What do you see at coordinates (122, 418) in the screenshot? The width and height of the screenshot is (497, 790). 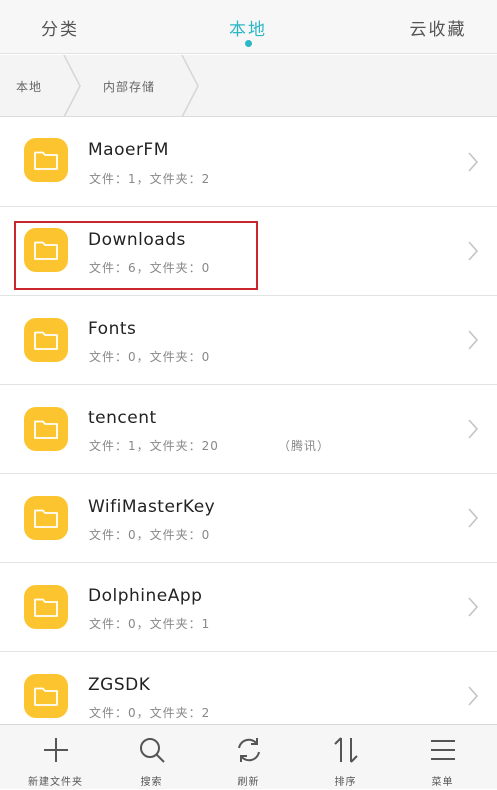 I see `folder-name: tencent` at bounding box center [122, 418].